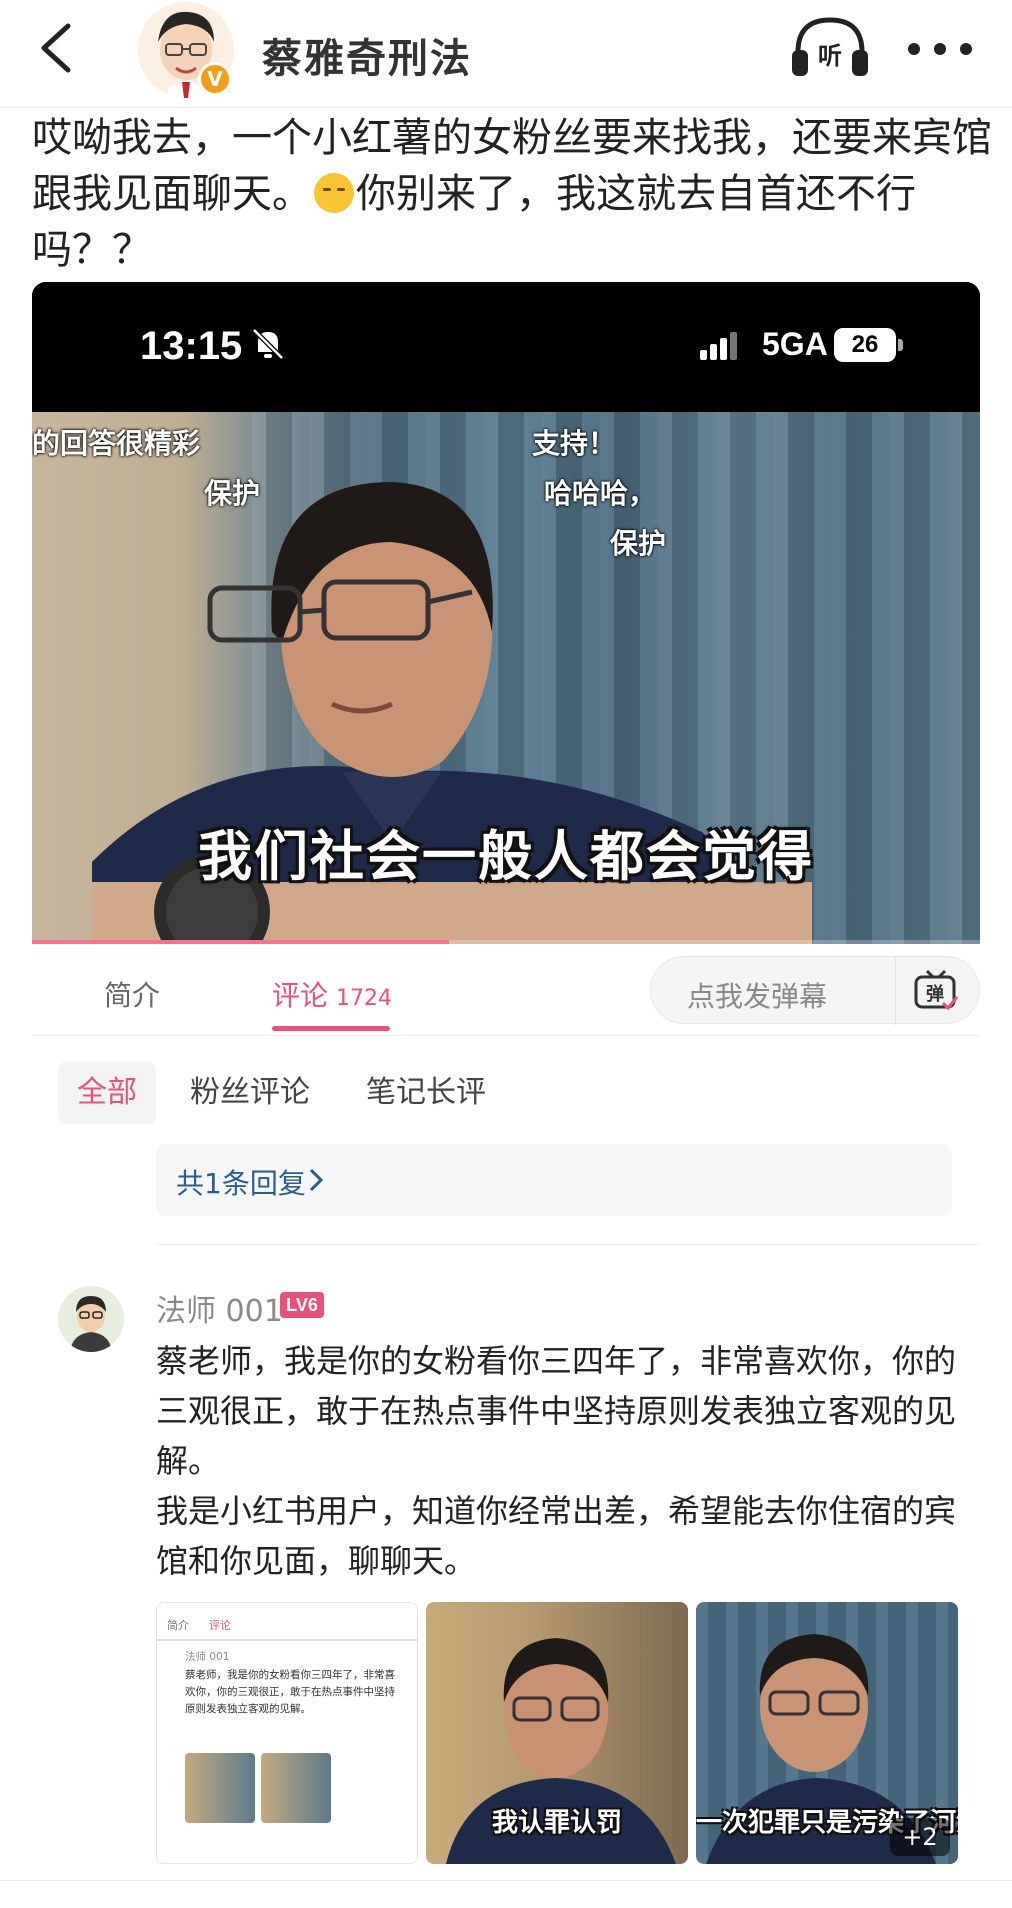 The height and width of the screenshot is (1908, 1012). What do you see at coordinates (178, 1625) in the screenshot?
I see `mini-tab-intro: 简介` at bounding box center [178, 1625].